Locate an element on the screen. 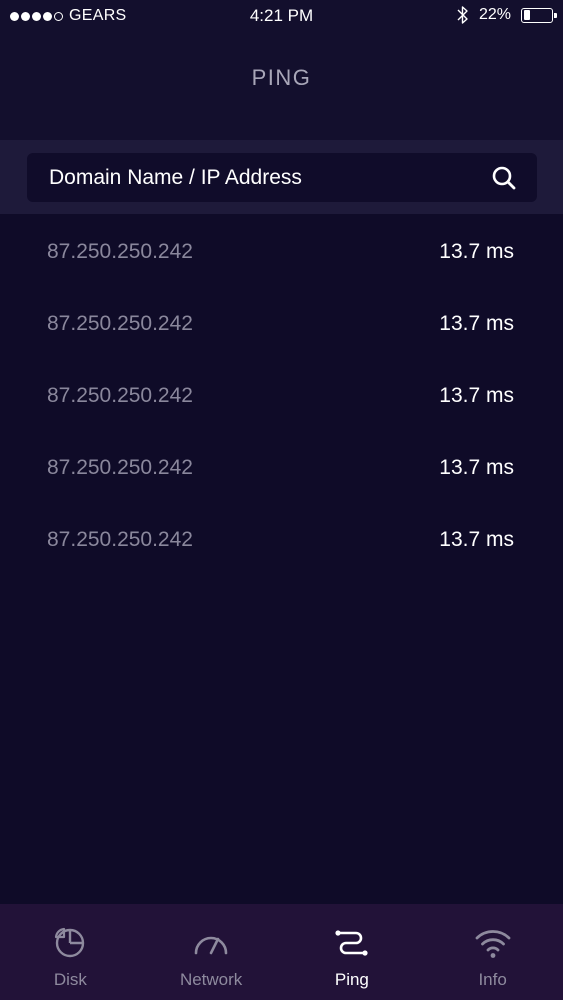 The width and height of the screenshot is (563, 1000). battery-icon is located at coordinates (539, 15).